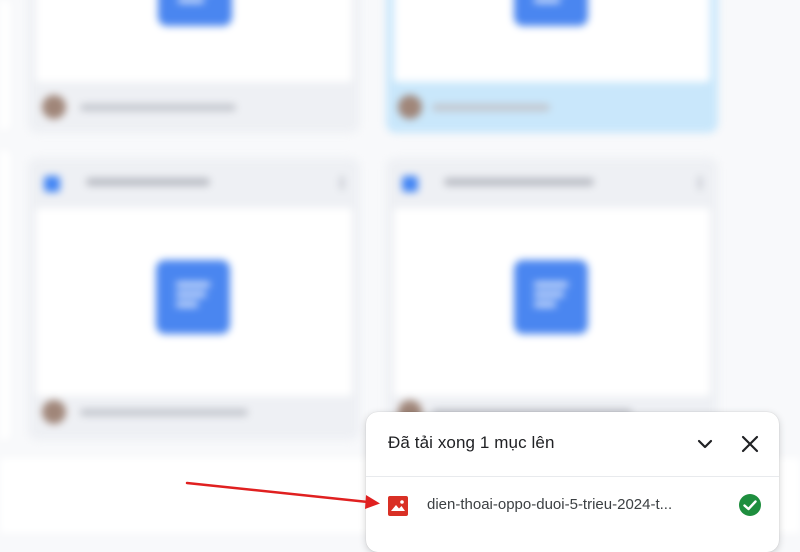 The height and width of the screenshot is (552, 800). I want to click on chevron-down-icon, so click(705, 444).